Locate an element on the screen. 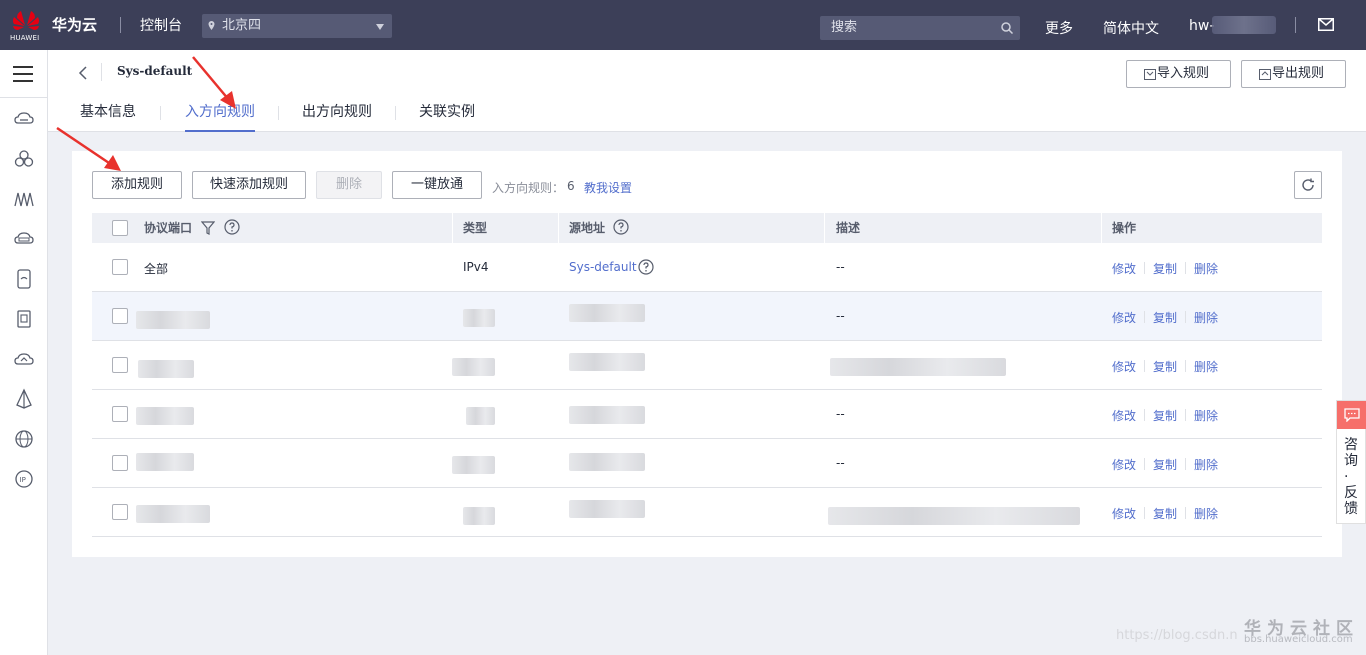  add-rule-button: 添加规则 is located at coordinates (137, 185).